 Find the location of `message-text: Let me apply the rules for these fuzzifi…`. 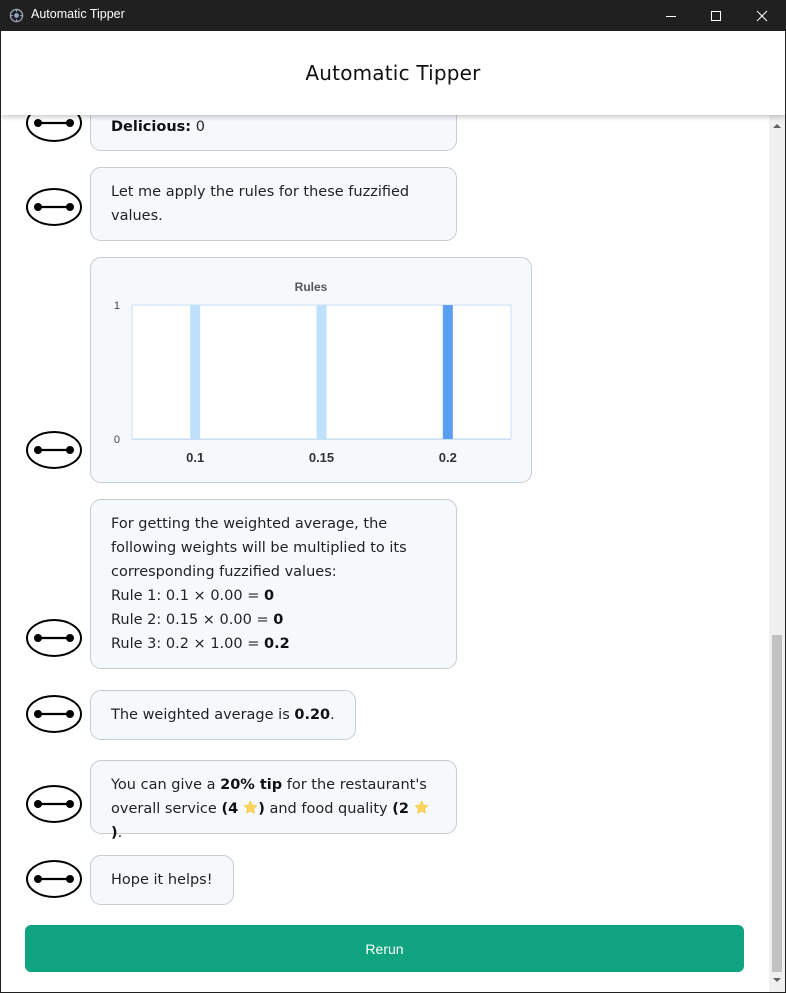

message-text: Let me apply the rules for these fuzzifi… is located at coordinates (260, 204).